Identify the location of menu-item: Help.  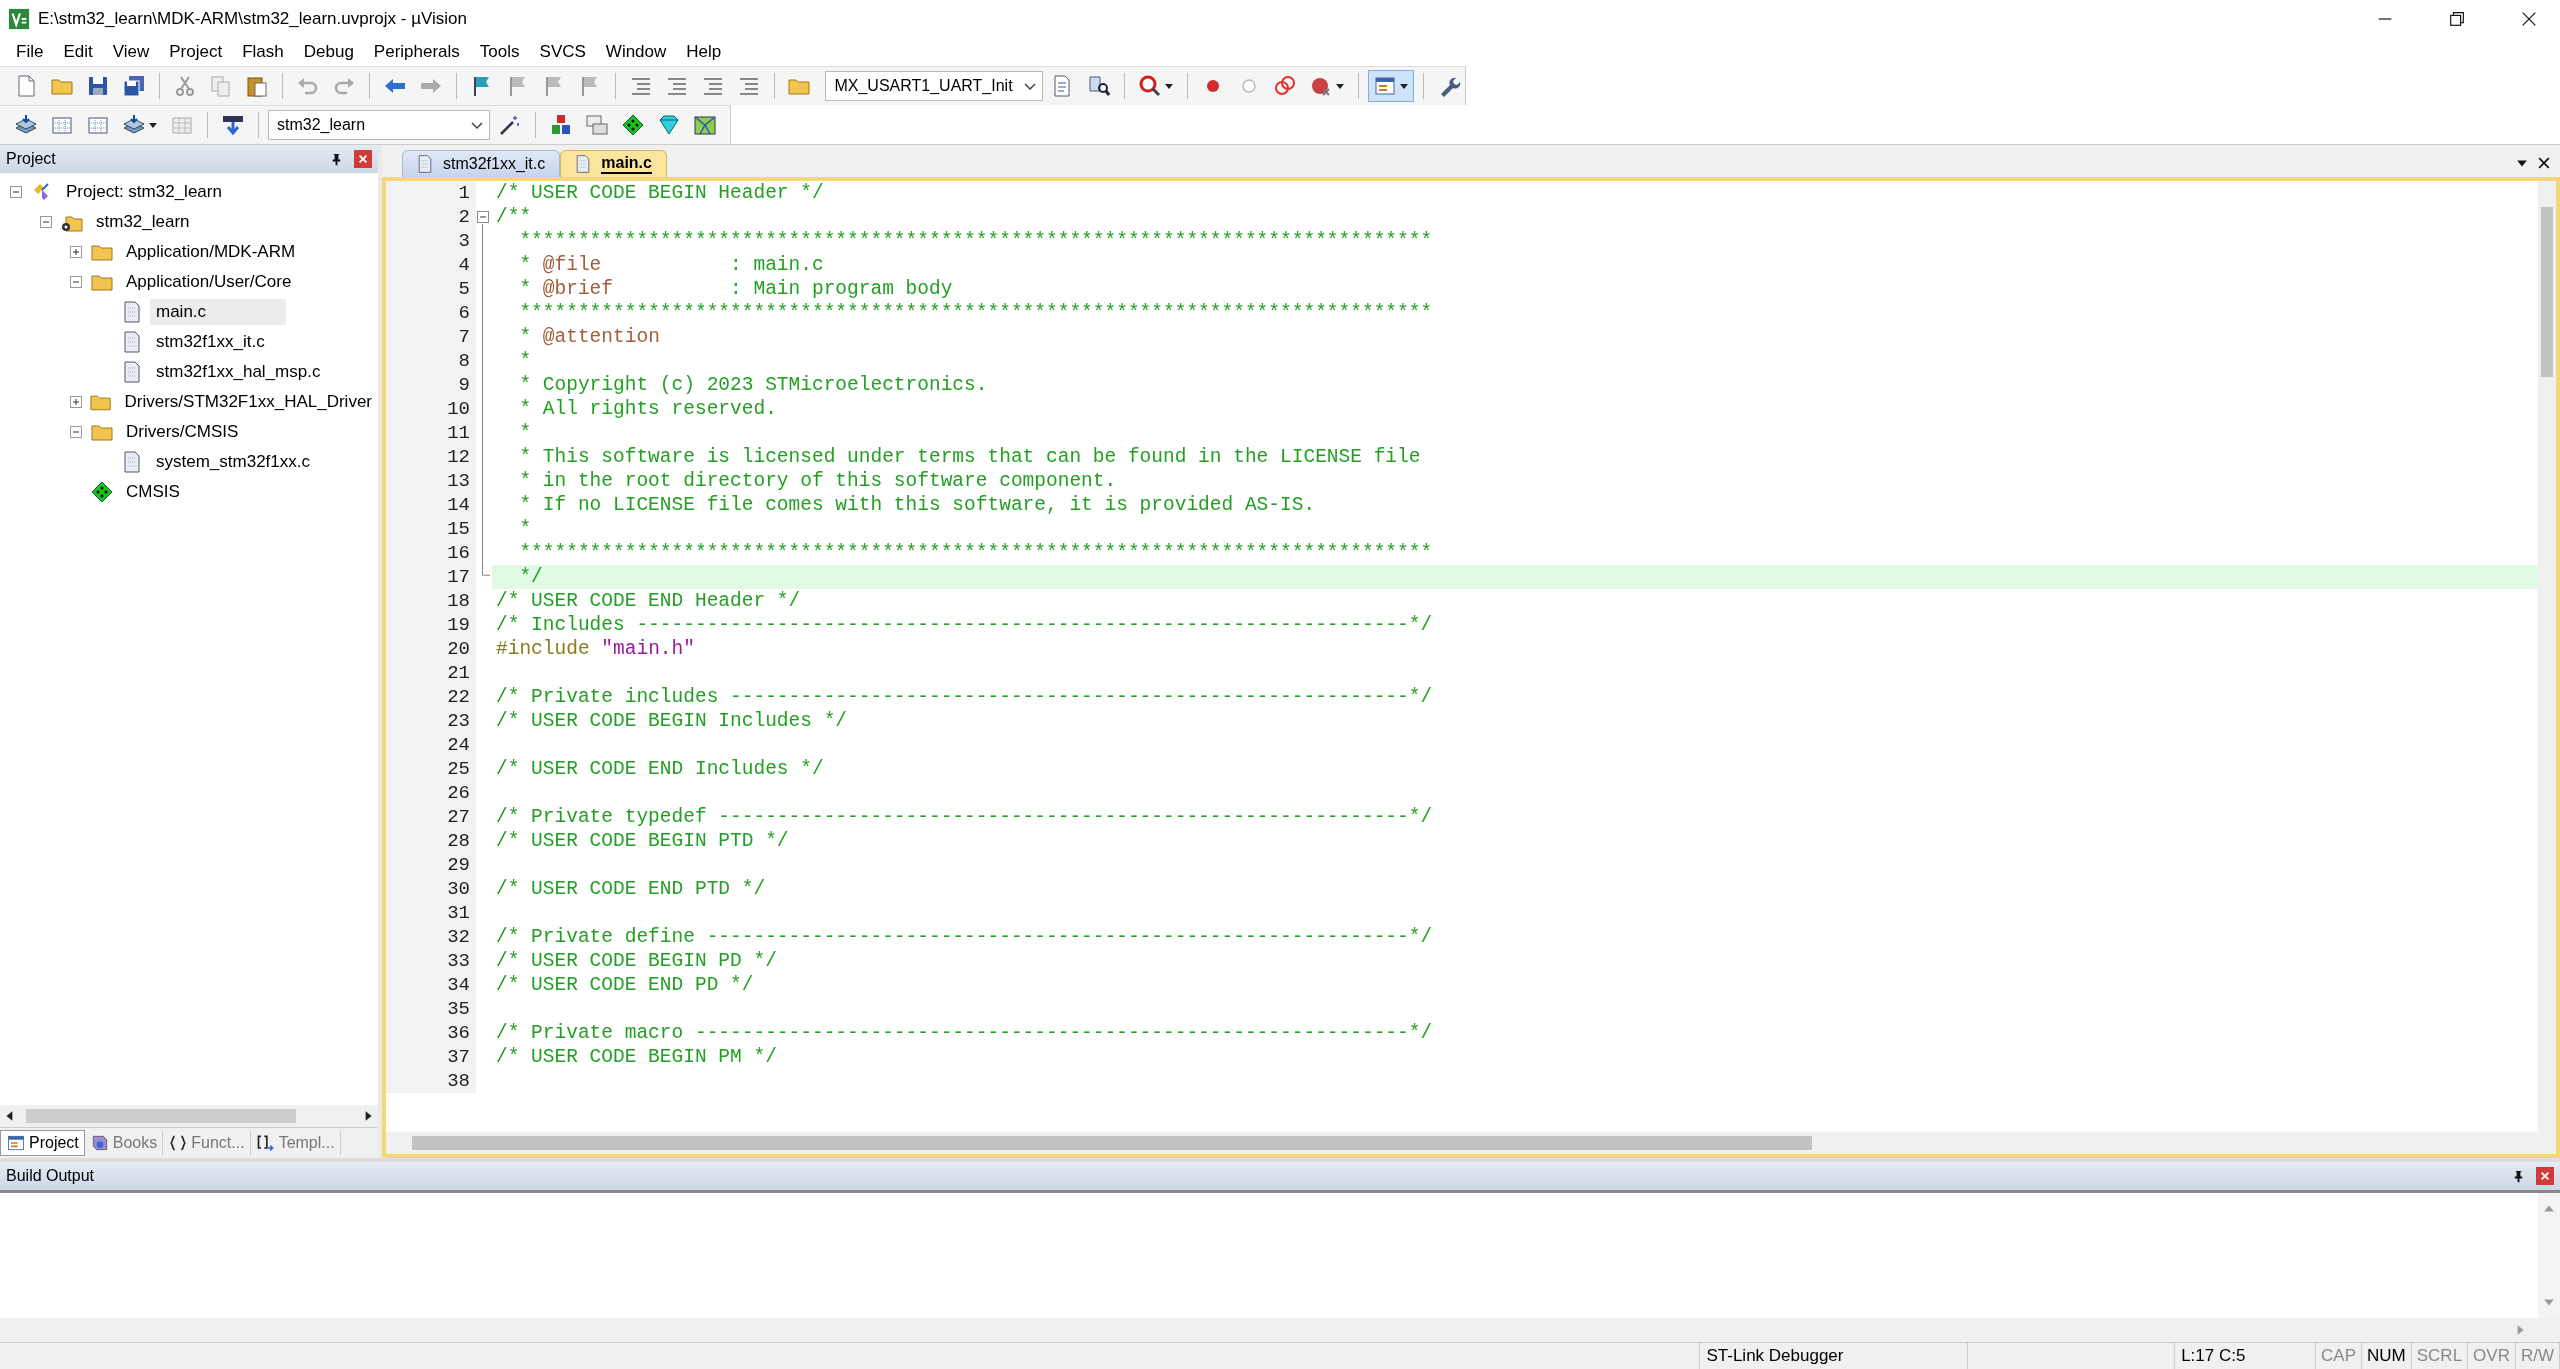
(704, 52).